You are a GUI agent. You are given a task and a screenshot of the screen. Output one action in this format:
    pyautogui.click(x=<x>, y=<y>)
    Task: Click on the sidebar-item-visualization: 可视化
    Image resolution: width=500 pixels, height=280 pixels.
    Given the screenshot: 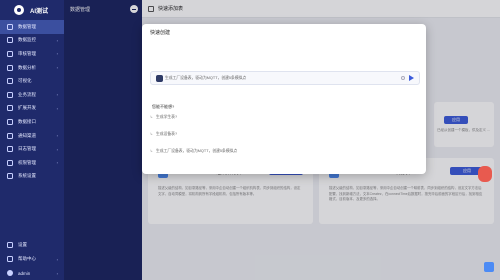 What is the action you would take?
    pyautogui.click(x=32, y=81)
    